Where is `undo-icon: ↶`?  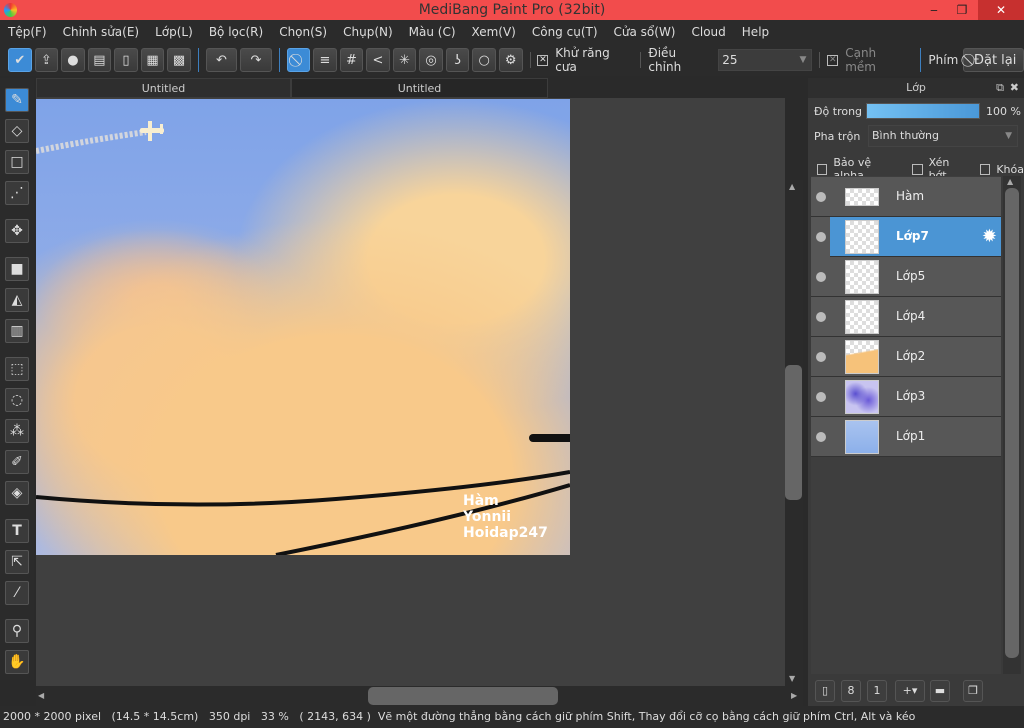 undo-icon: ↶ is located at coordinates (221, 60).